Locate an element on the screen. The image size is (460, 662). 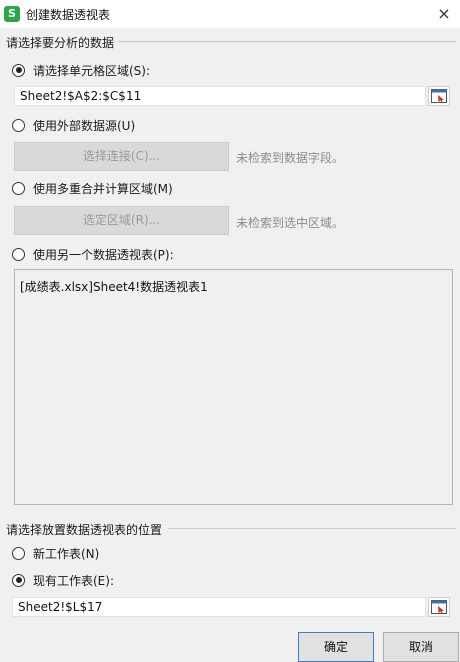
another-pivot-radio is located at coordinates (18, 254).